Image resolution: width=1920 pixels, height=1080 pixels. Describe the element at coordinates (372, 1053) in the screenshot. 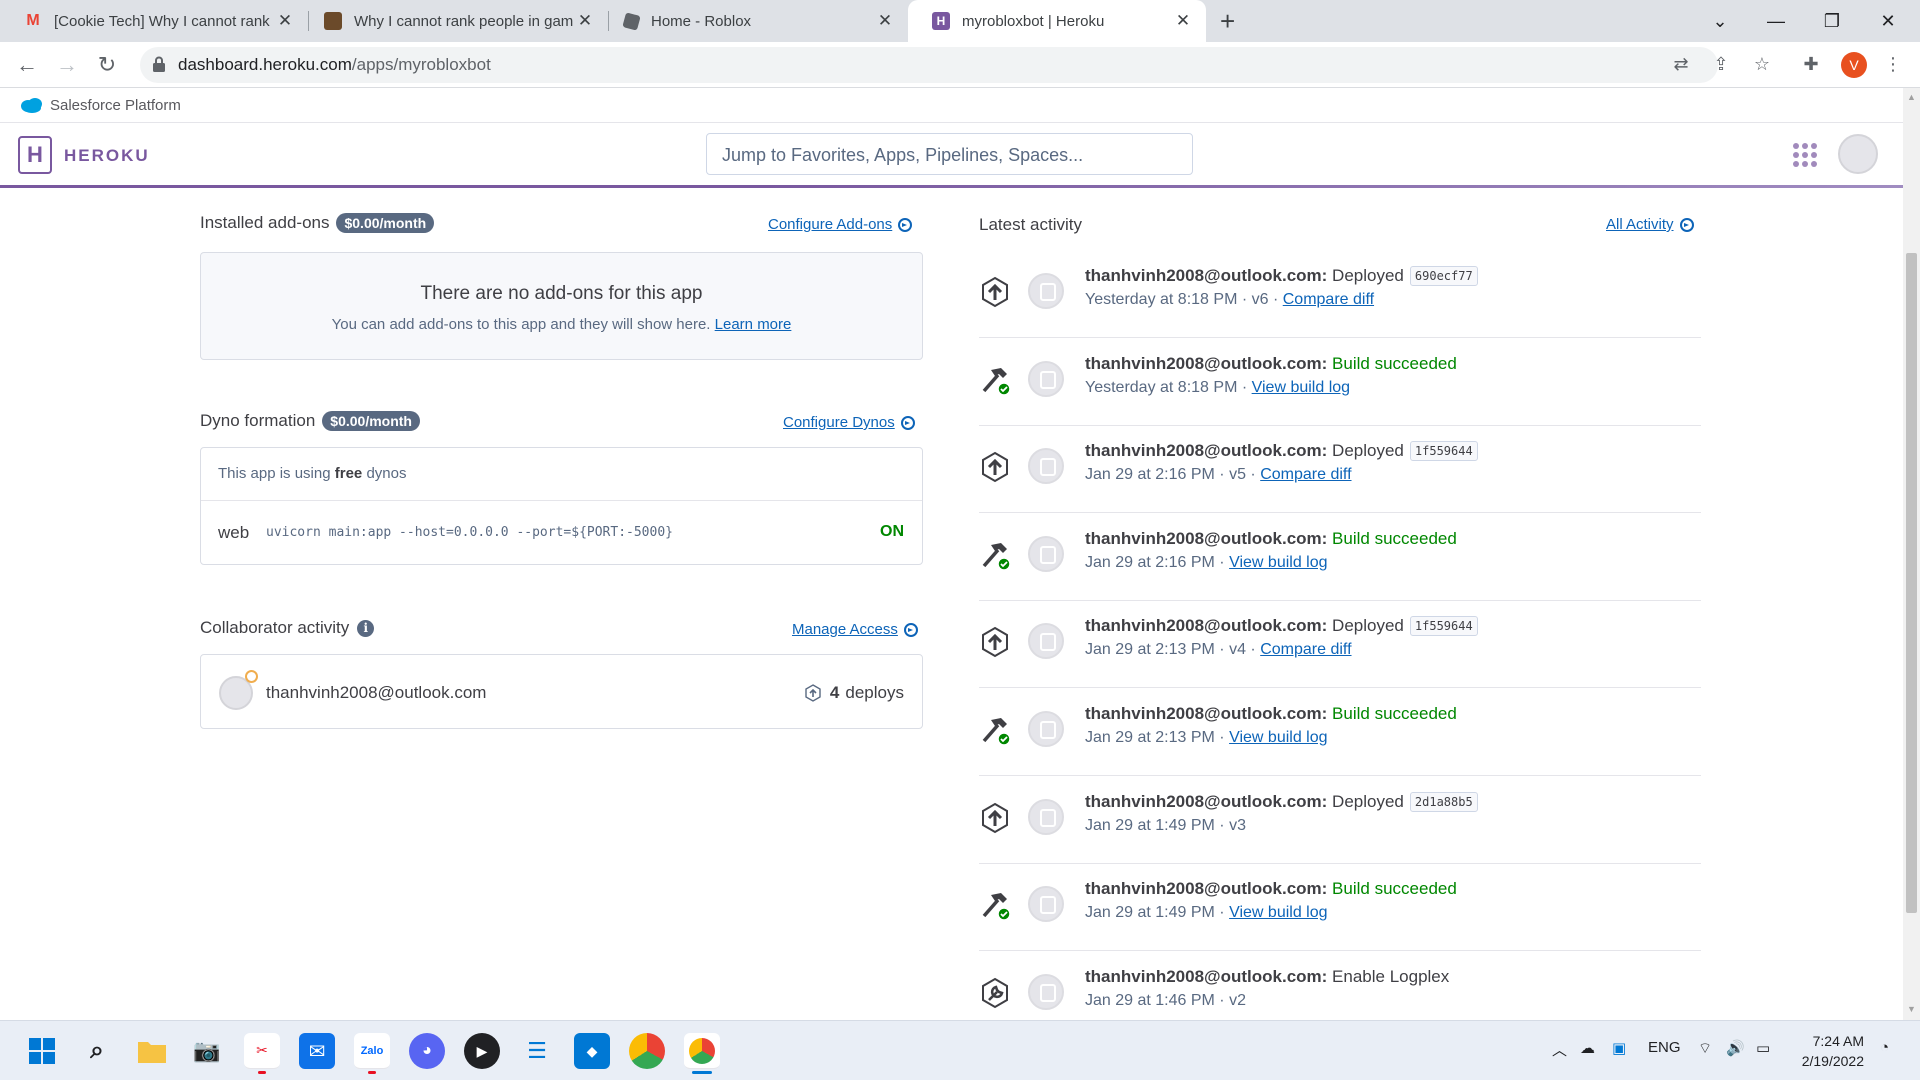

I see `zalo-icon: Zalo` at that location.